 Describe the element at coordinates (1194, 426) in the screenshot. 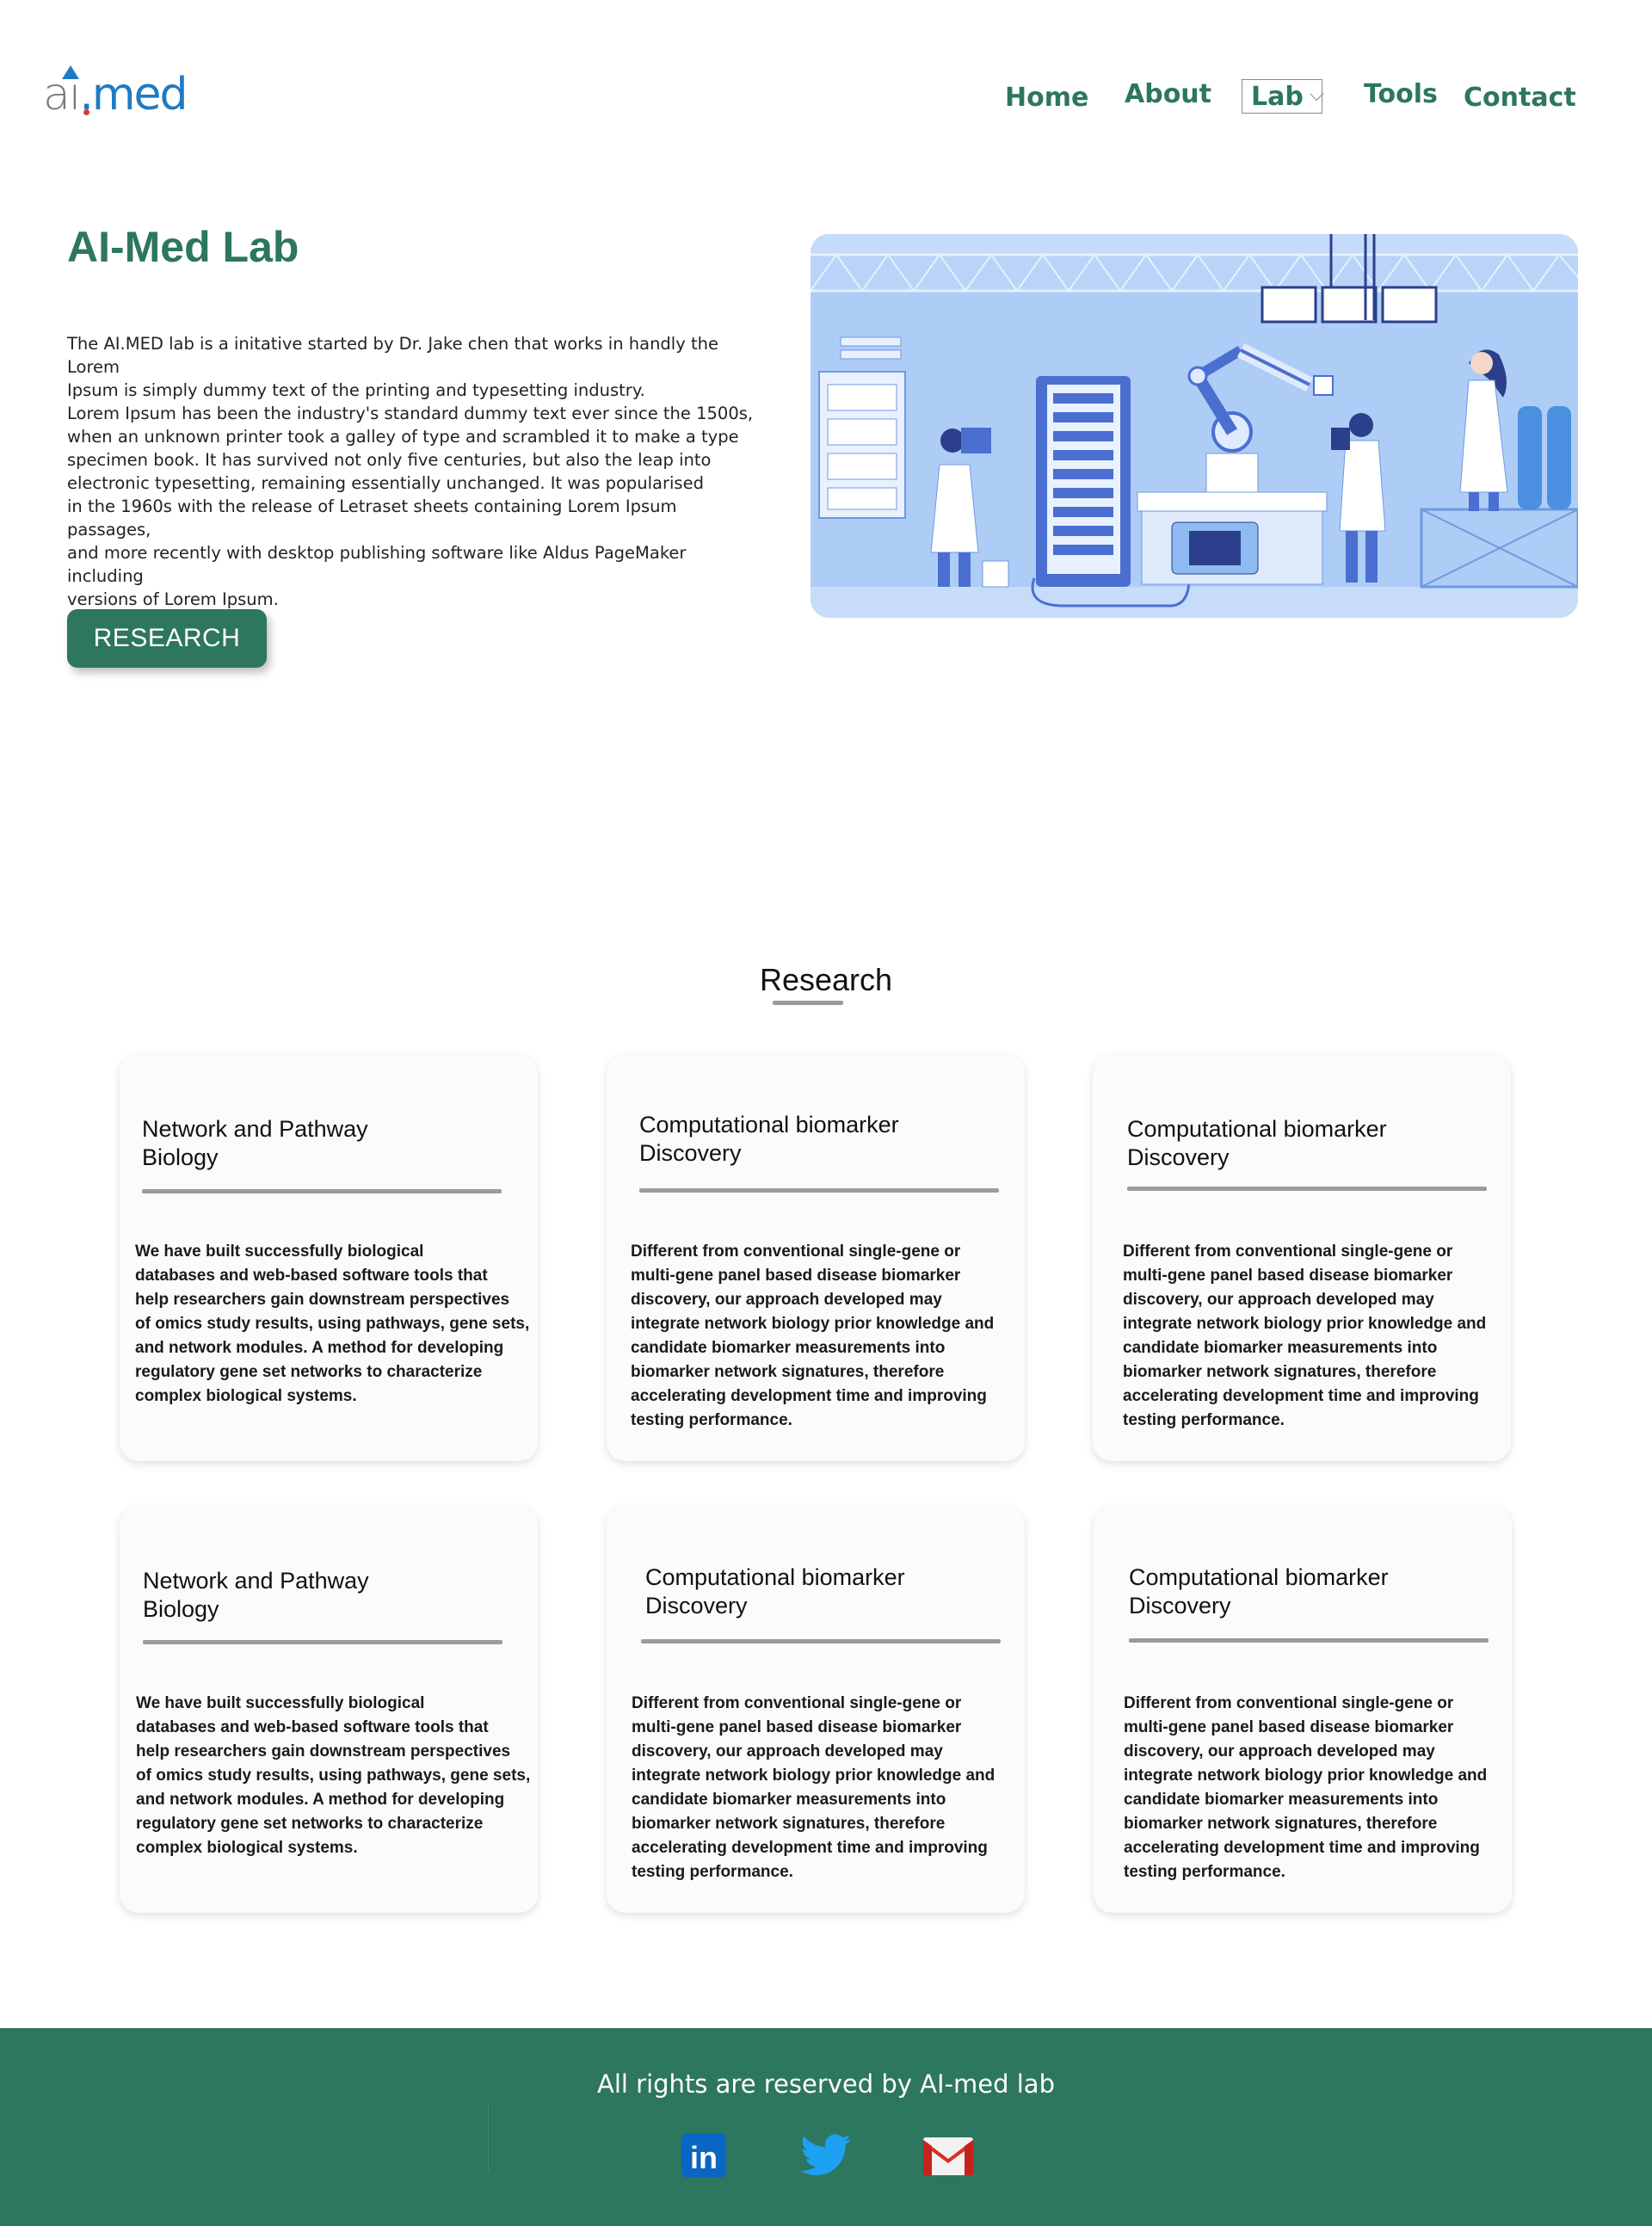

I see `lab-illustration` at that location.